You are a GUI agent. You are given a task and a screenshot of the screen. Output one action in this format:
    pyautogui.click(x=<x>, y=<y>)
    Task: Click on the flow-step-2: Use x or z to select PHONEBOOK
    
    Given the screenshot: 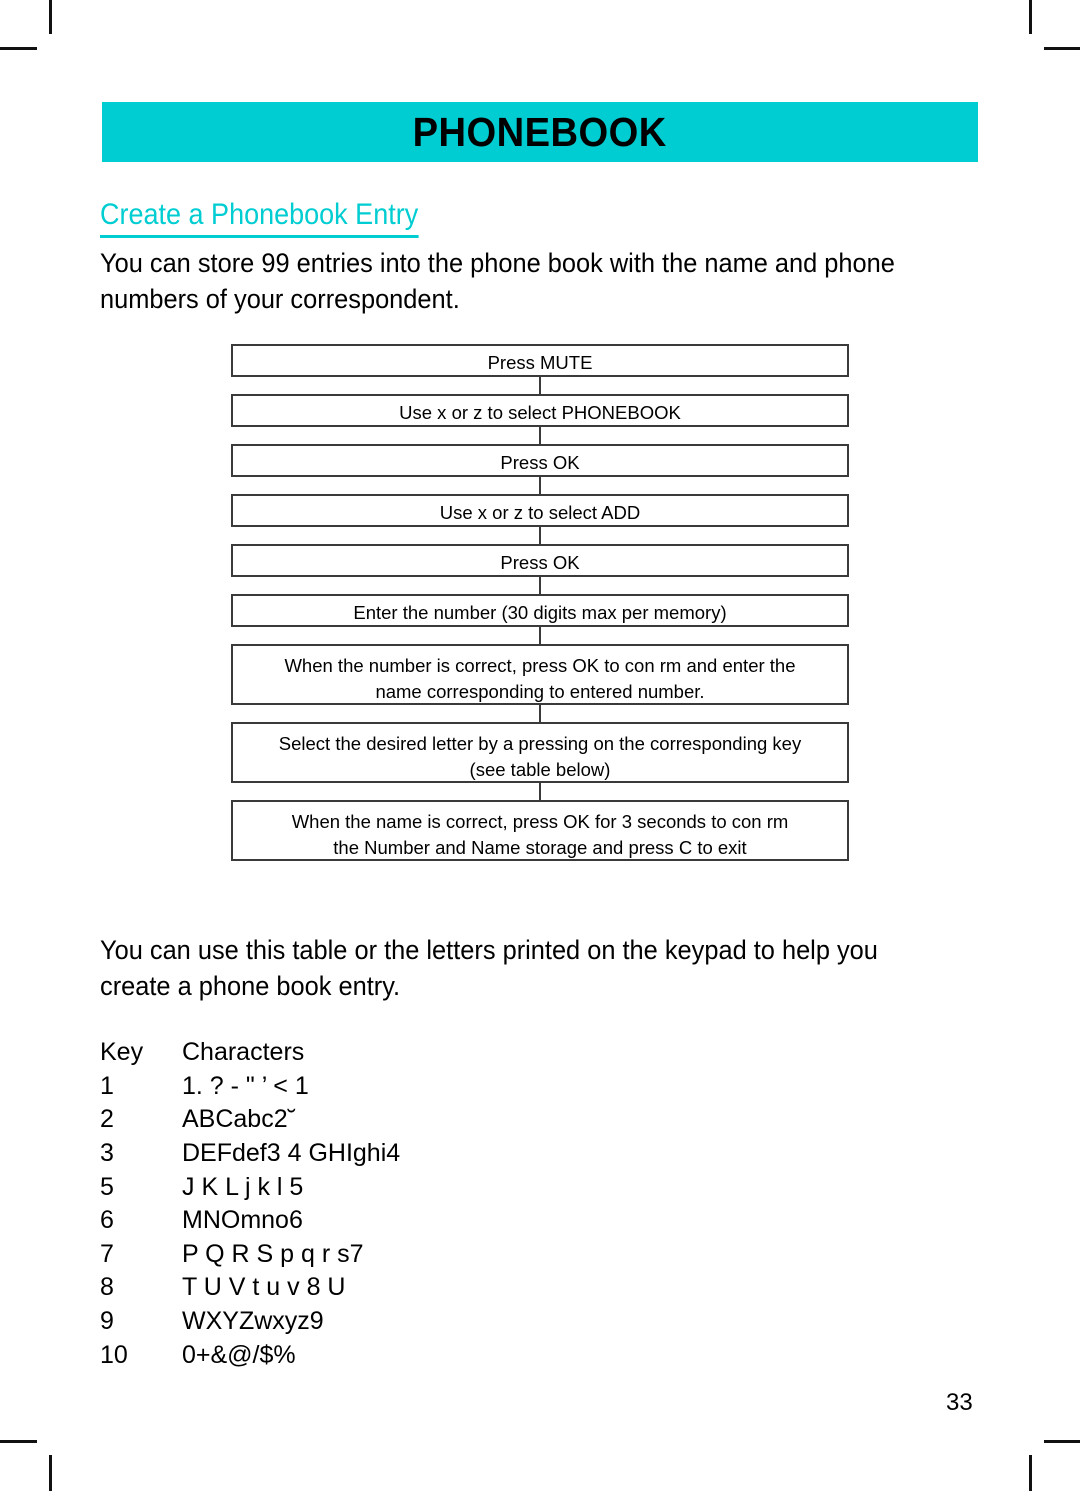 What is the action you would take?
    pyautogui.click(x=540, y=410)
    